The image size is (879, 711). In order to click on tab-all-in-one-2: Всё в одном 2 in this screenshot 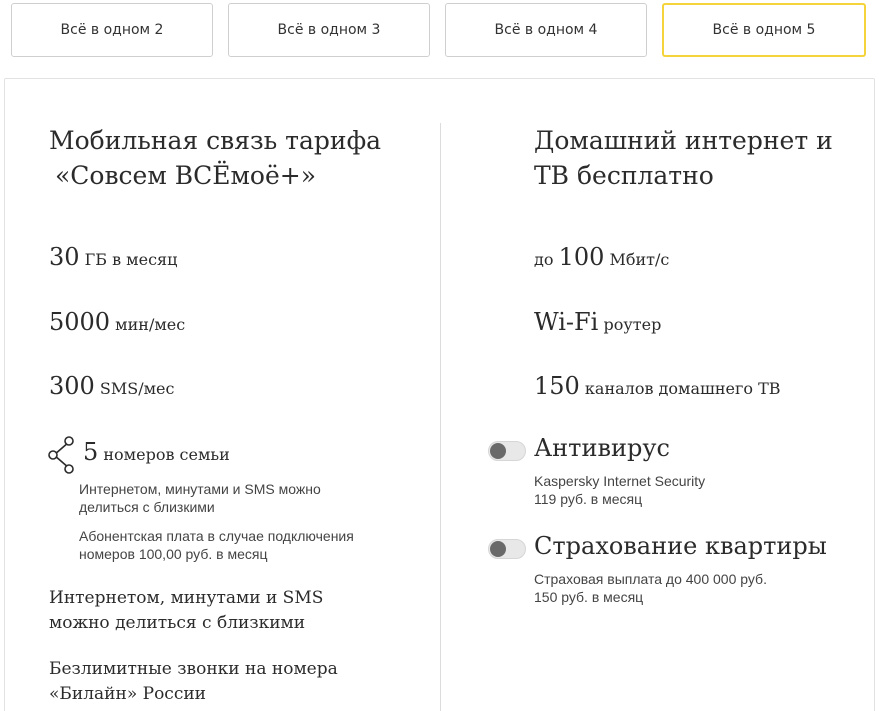, I will do `click(112, 30)`.